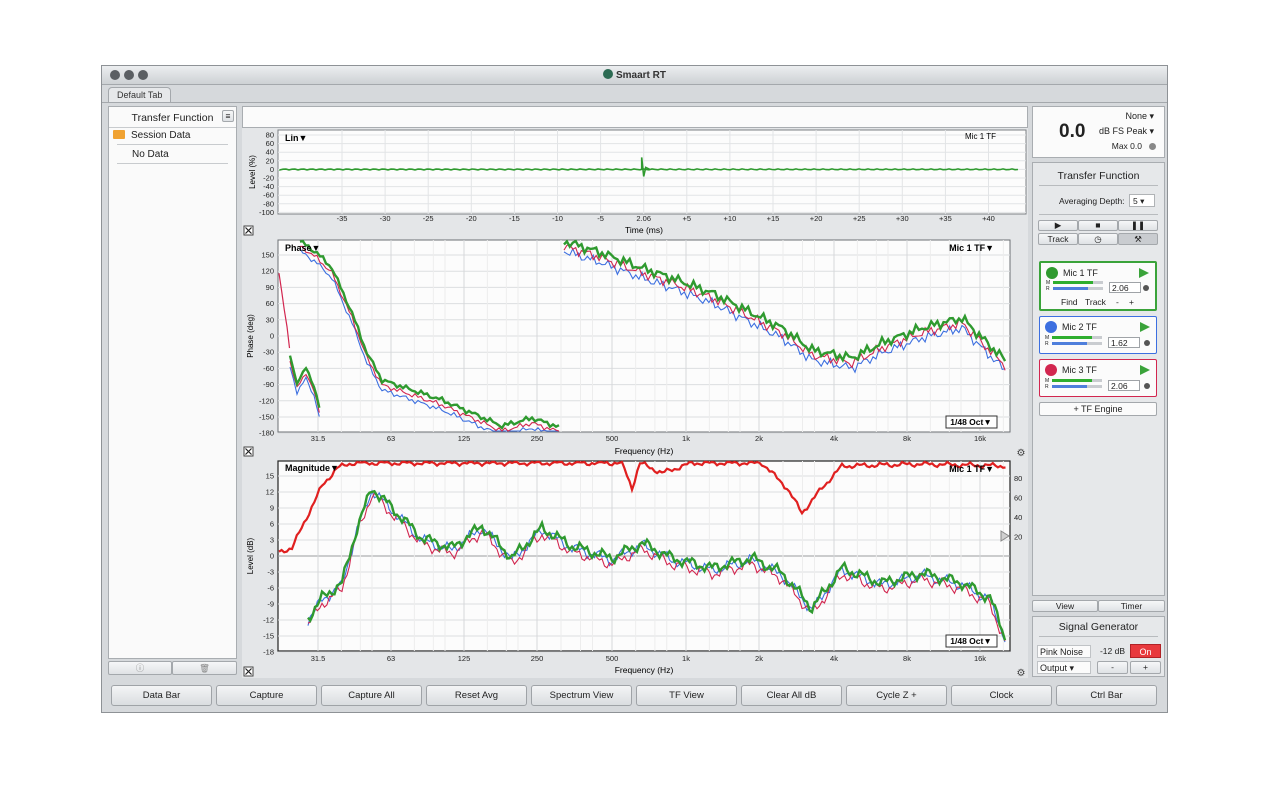 The width and height of the screenshot is (1270, 785). I want to click on mag-trace-label: Mic 1 TF▼, so click(971, 469).